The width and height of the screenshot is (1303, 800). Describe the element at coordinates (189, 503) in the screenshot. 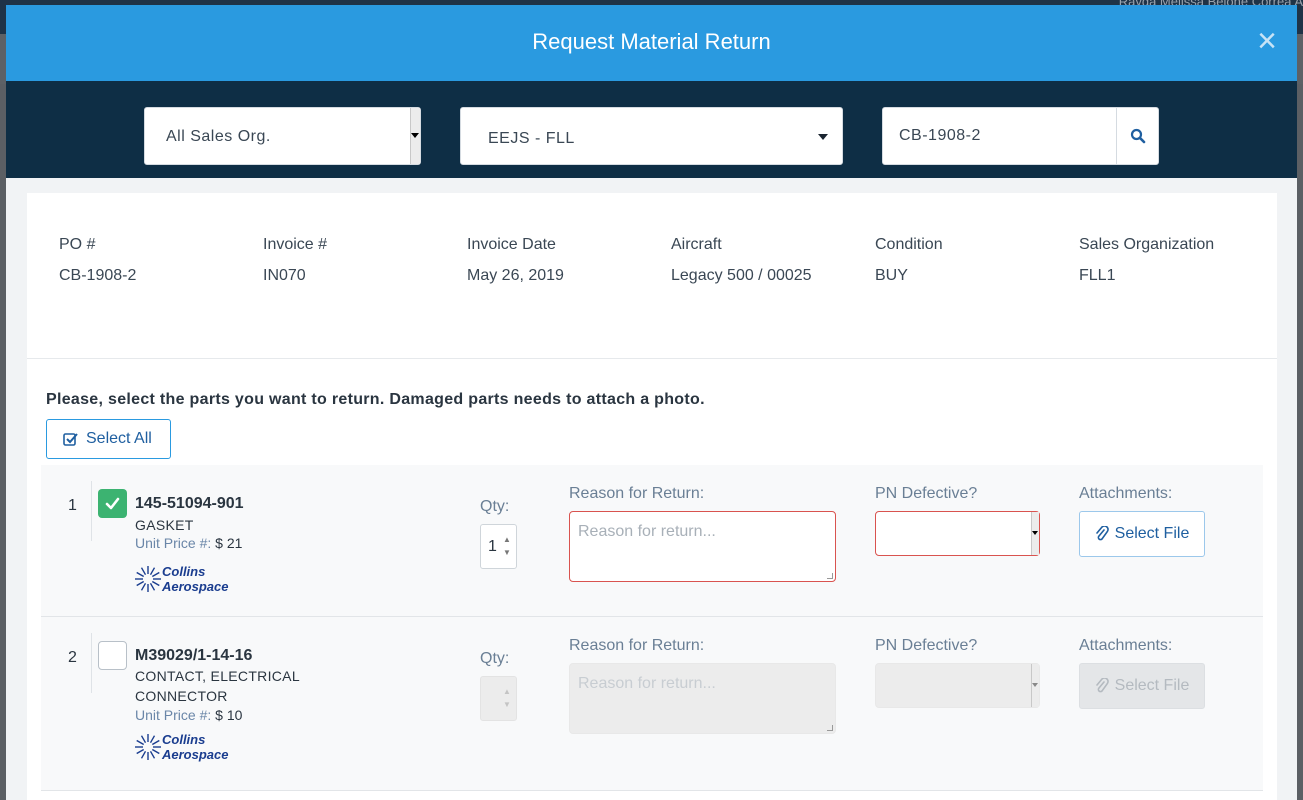

I see `part-number: 145-51094-901` at that location.